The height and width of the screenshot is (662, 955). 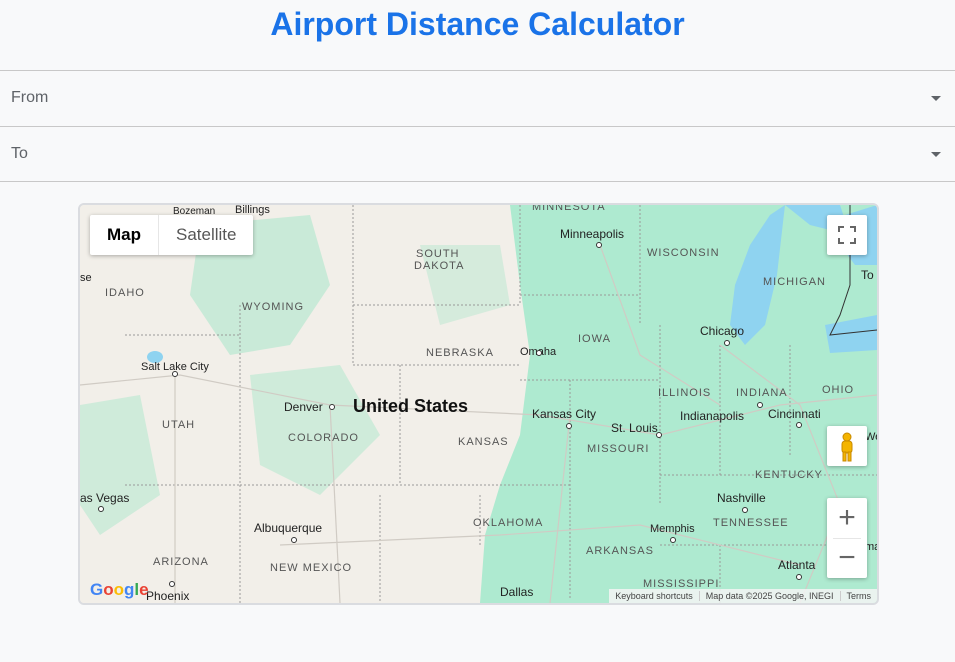 What do you see at coordinates (858, 596) in the screenshot?
I see `terms-link: Terms` at bounding box center [858, 596].